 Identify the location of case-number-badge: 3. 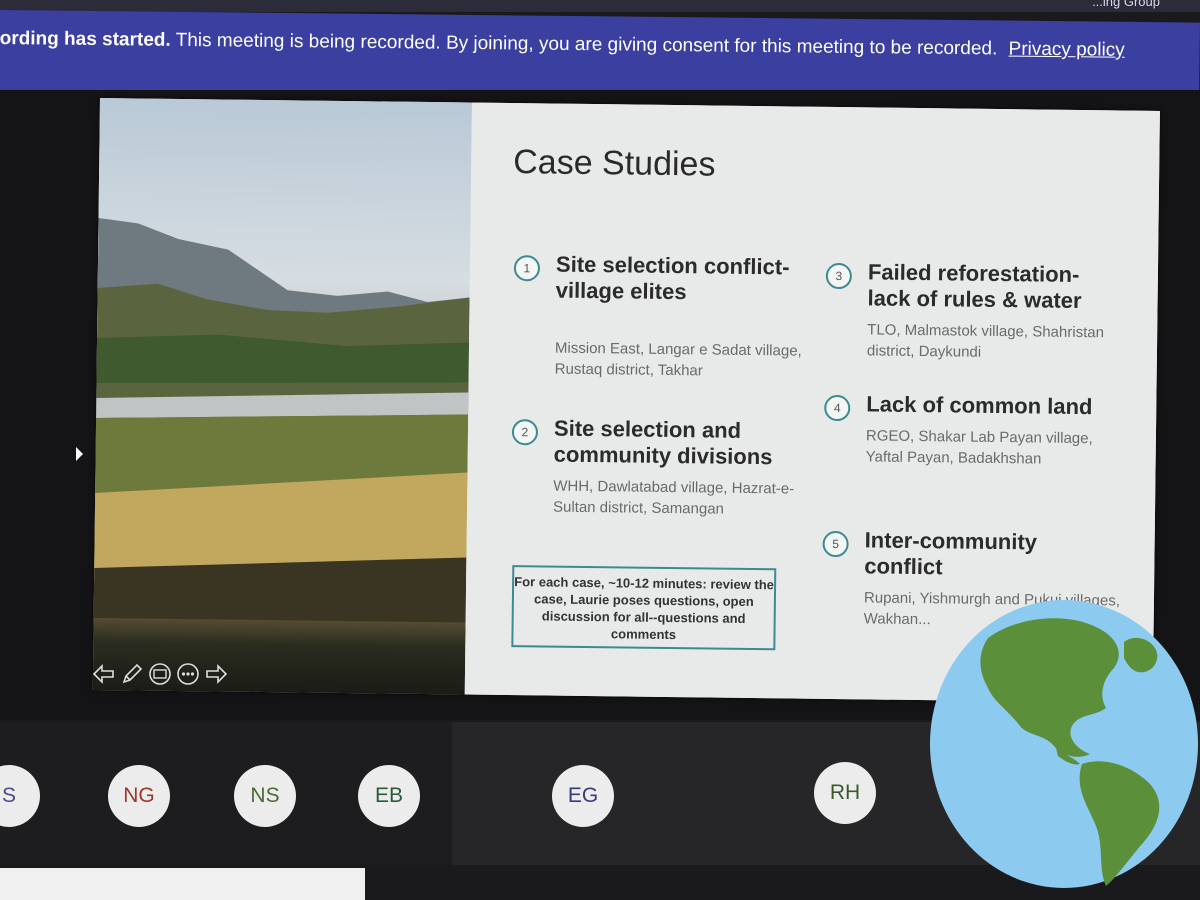
(839, 276).